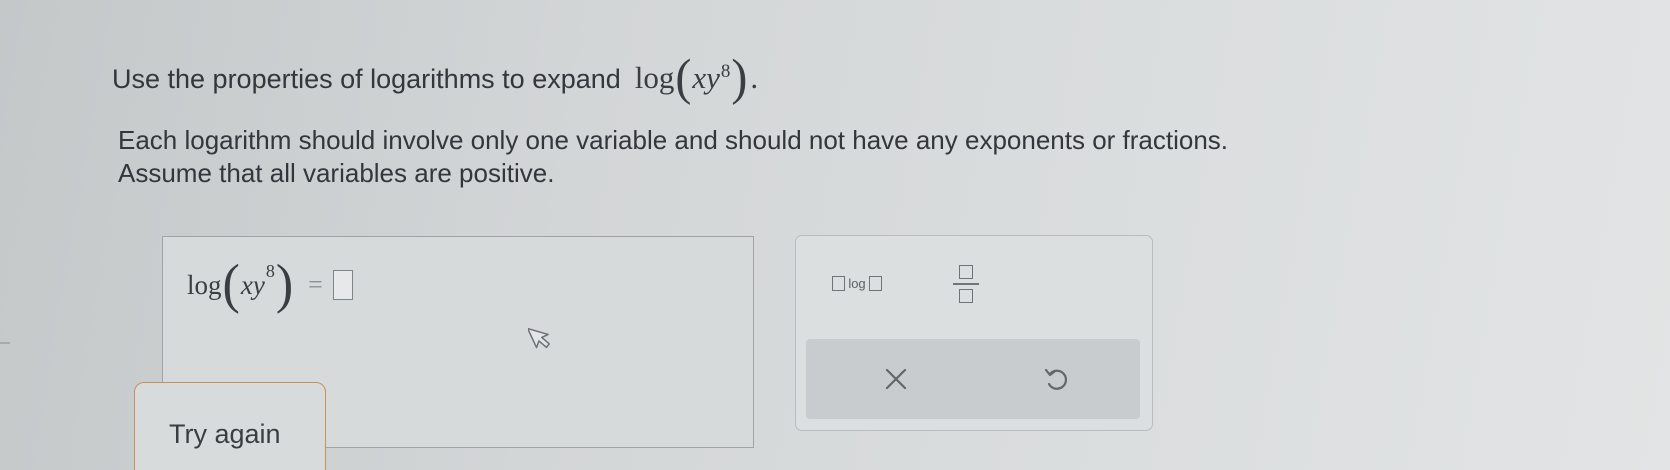 This screenshot has height=470, width=1670. I want to click on edge-divider, so click(5, 343).